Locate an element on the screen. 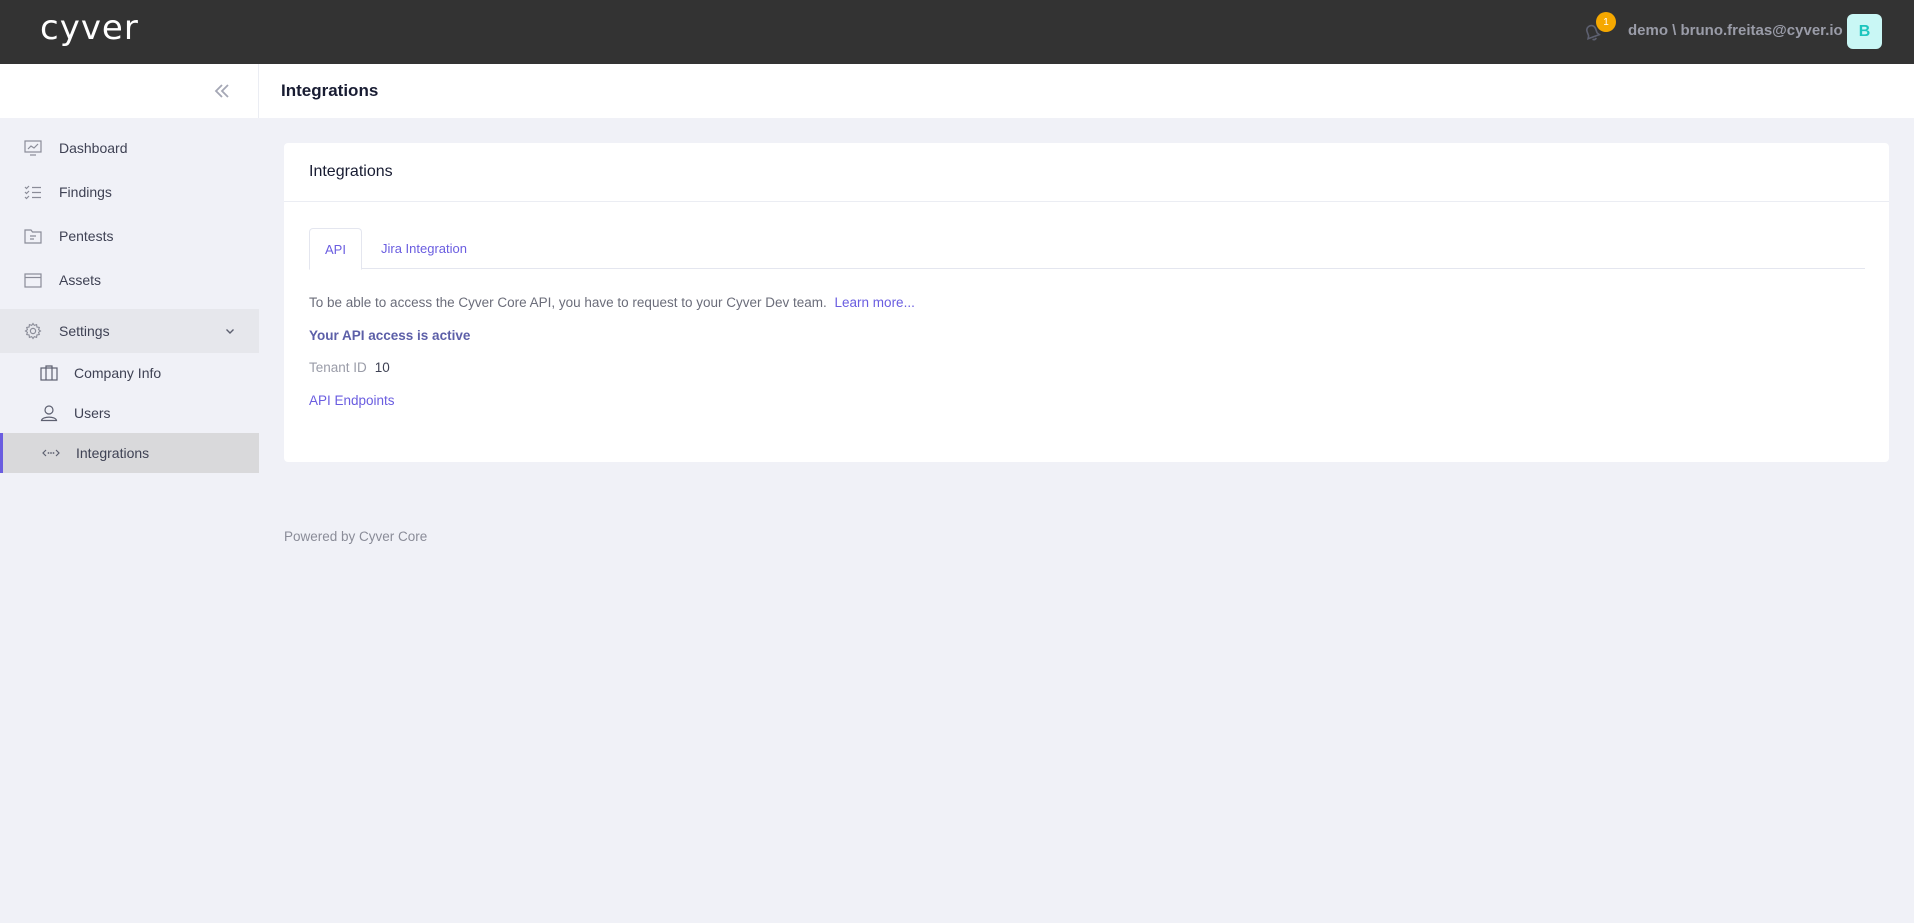  folder-icon is located at coordinates (33, 236).